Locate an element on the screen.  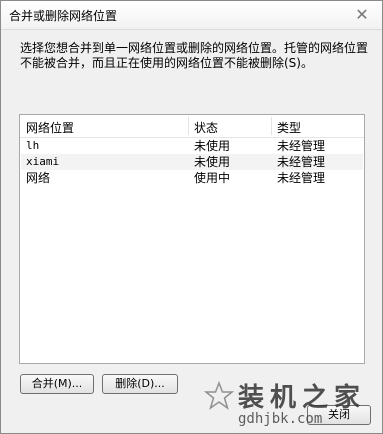
column-header-status: 状态 is located at coordinates (206, 127).